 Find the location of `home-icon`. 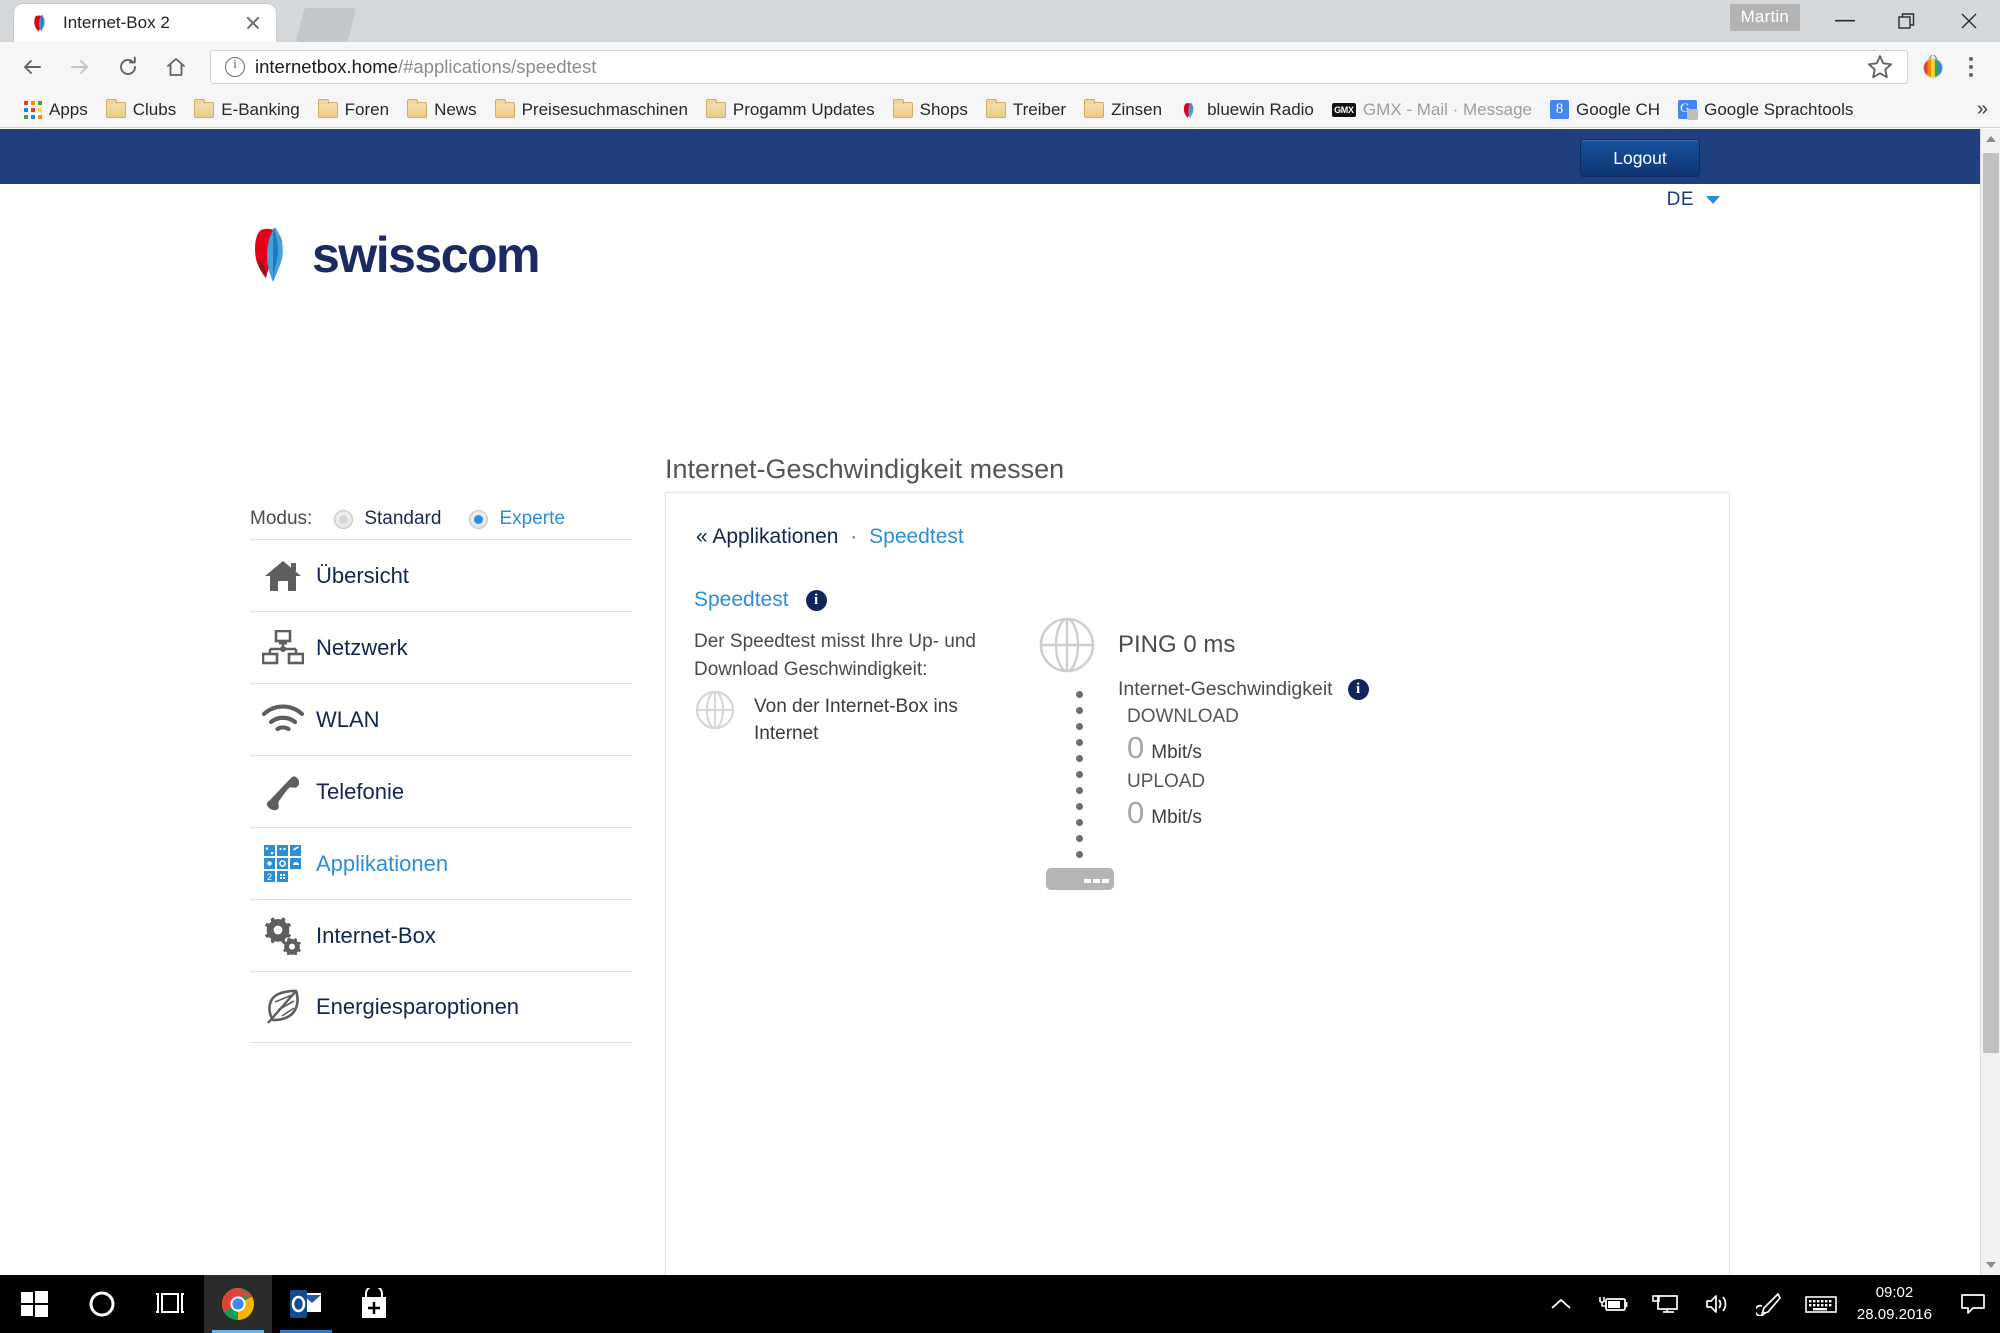

home-icon is located at coordinates (283, 576).